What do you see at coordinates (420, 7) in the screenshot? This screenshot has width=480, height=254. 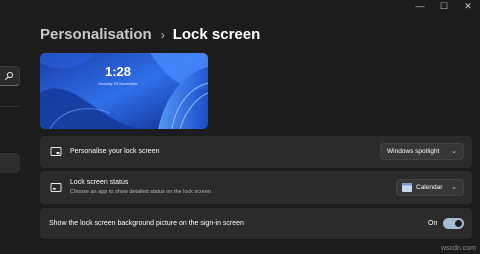 I see `minimize-button: —` at bounding box center [420, 7].